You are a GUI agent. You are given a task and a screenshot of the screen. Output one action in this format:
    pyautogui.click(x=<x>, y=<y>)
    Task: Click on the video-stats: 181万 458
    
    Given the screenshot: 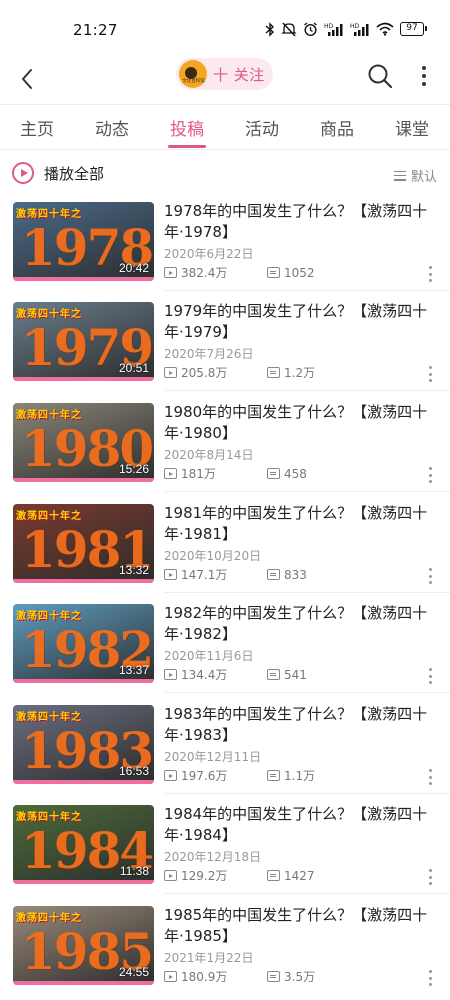 What is the action you would take?
    pyautogui.click(x=235, y=473)
    